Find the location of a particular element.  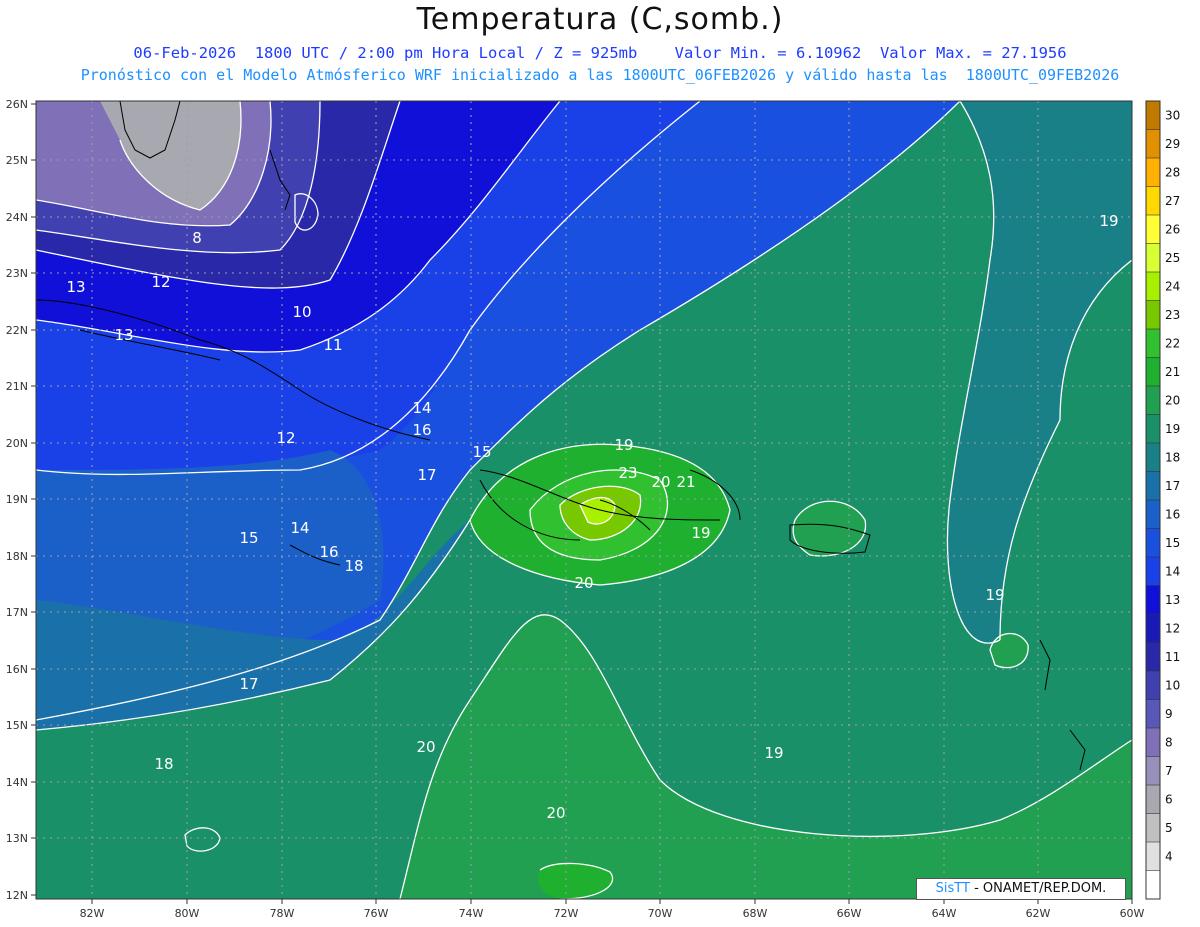

colorbar-label: 4 is located at coordinates (1169, 856).